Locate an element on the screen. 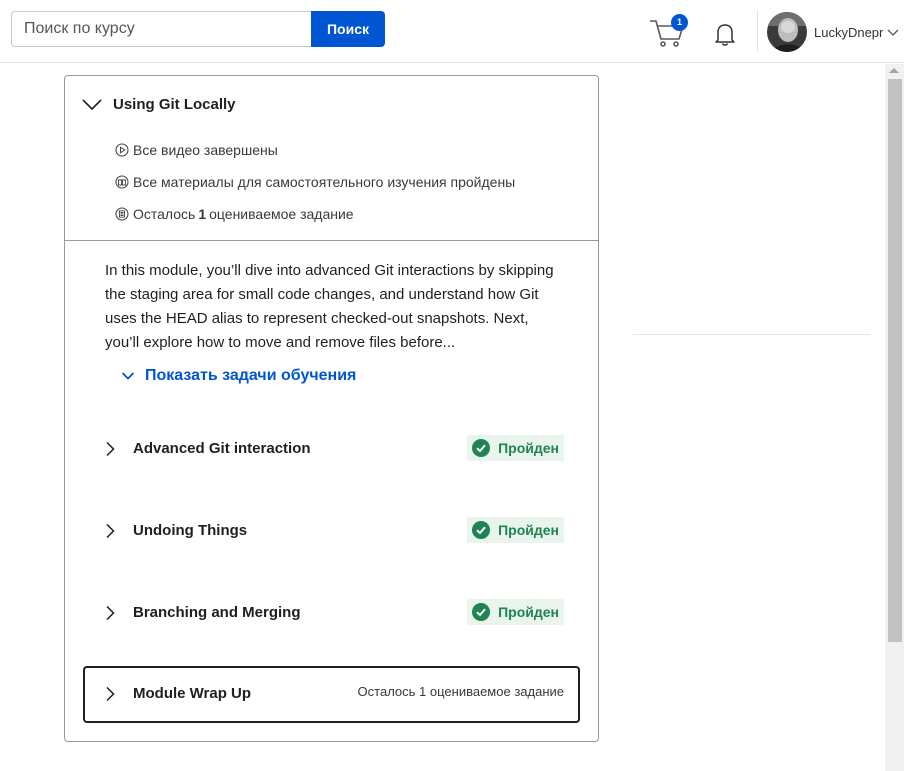 The image size is (904, 771). show-learning-goals-label: Показать задачи обучения is located at coordinates (251, 375).